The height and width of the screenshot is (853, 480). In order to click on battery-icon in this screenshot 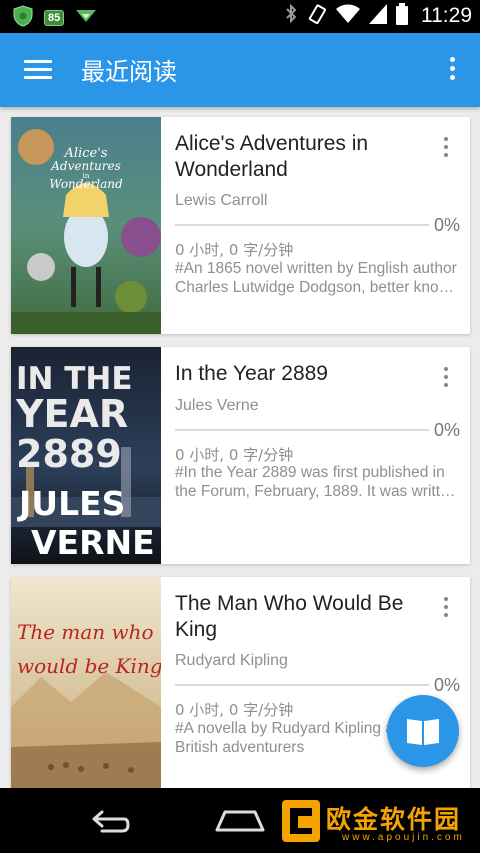, I will do `click(402, 16)`.